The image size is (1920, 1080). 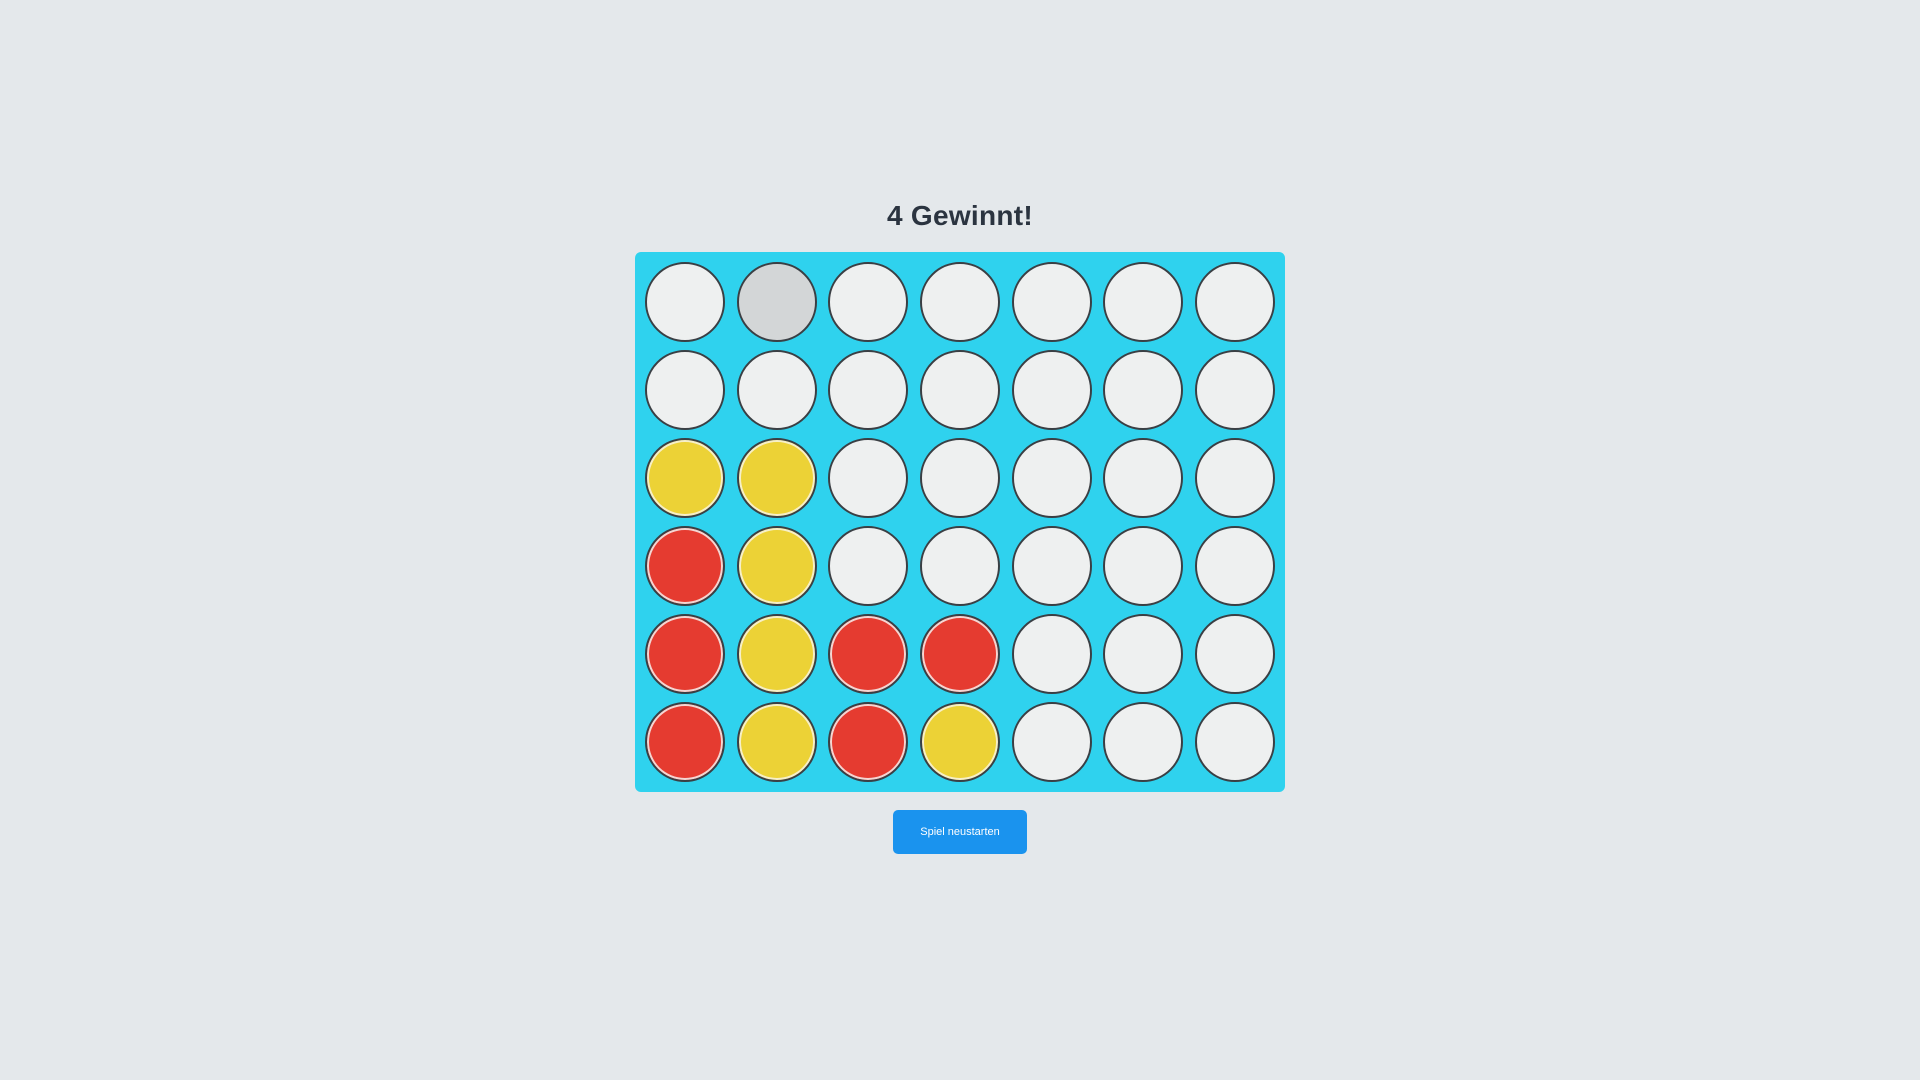 I want to click on restart-game-button: Spiel neustarten, so click(x=960, y=832).